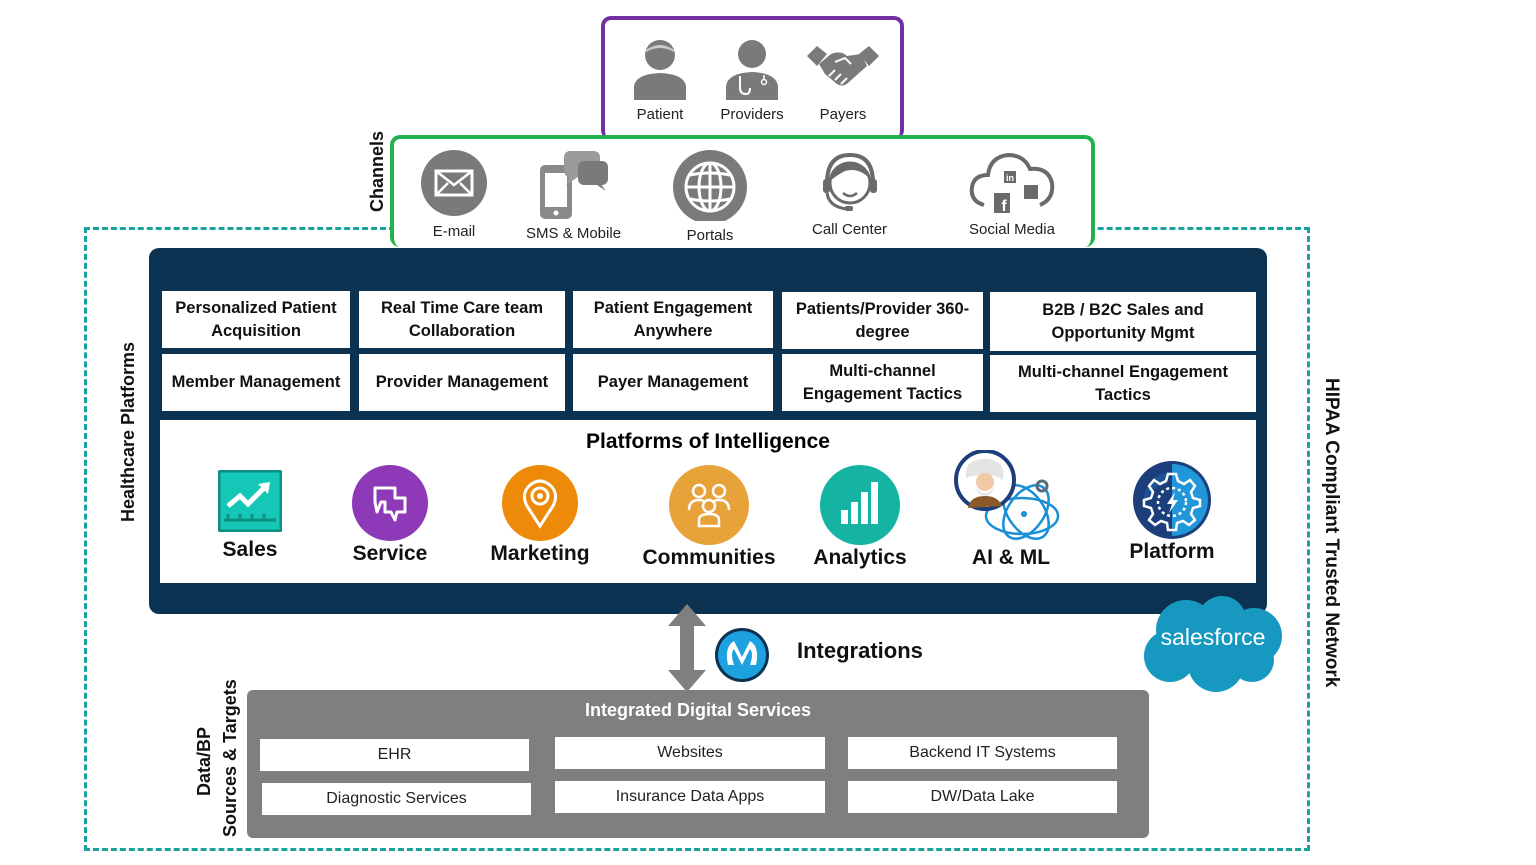 Image resolution: width=1536 pixels, height=865 pixels. Describe the element at coordinates (752, 70) in the screenshot. I see `doctor-icon` at that location.